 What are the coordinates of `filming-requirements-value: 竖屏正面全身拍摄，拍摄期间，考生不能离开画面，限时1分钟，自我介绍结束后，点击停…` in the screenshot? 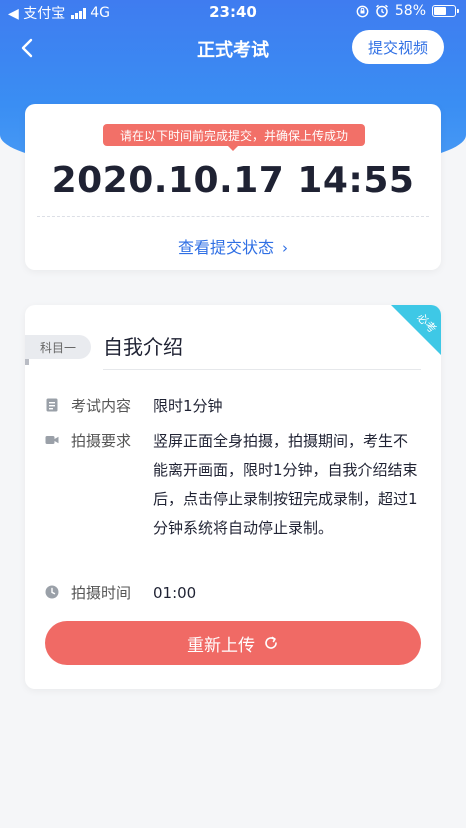 It's located at (285, 484).